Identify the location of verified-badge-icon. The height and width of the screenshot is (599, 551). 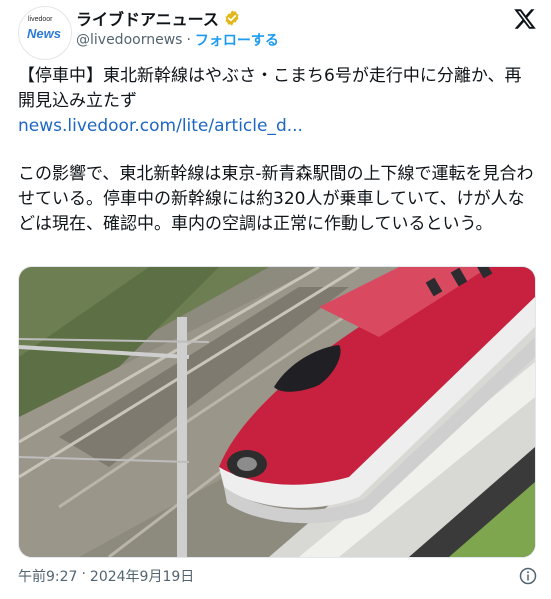
(232, 18).